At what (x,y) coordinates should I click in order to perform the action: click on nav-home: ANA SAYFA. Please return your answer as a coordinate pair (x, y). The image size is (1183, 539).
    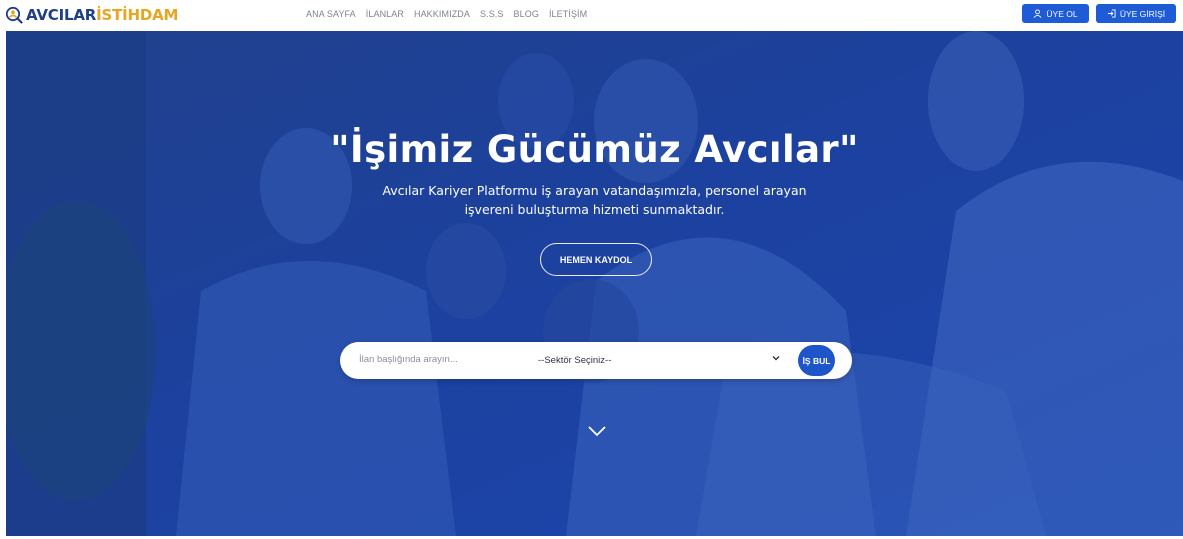
    Looking at the image, I should click on (331, 14).